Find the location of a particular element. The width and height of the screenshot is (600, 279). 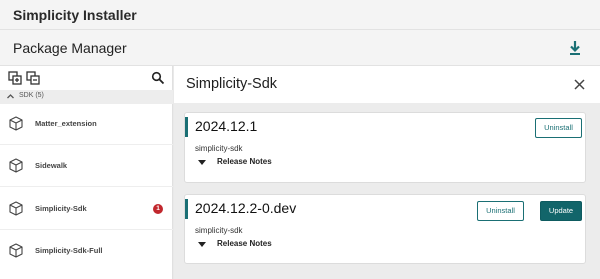

sidebar-toolbar is located at coordinates (86, 78).